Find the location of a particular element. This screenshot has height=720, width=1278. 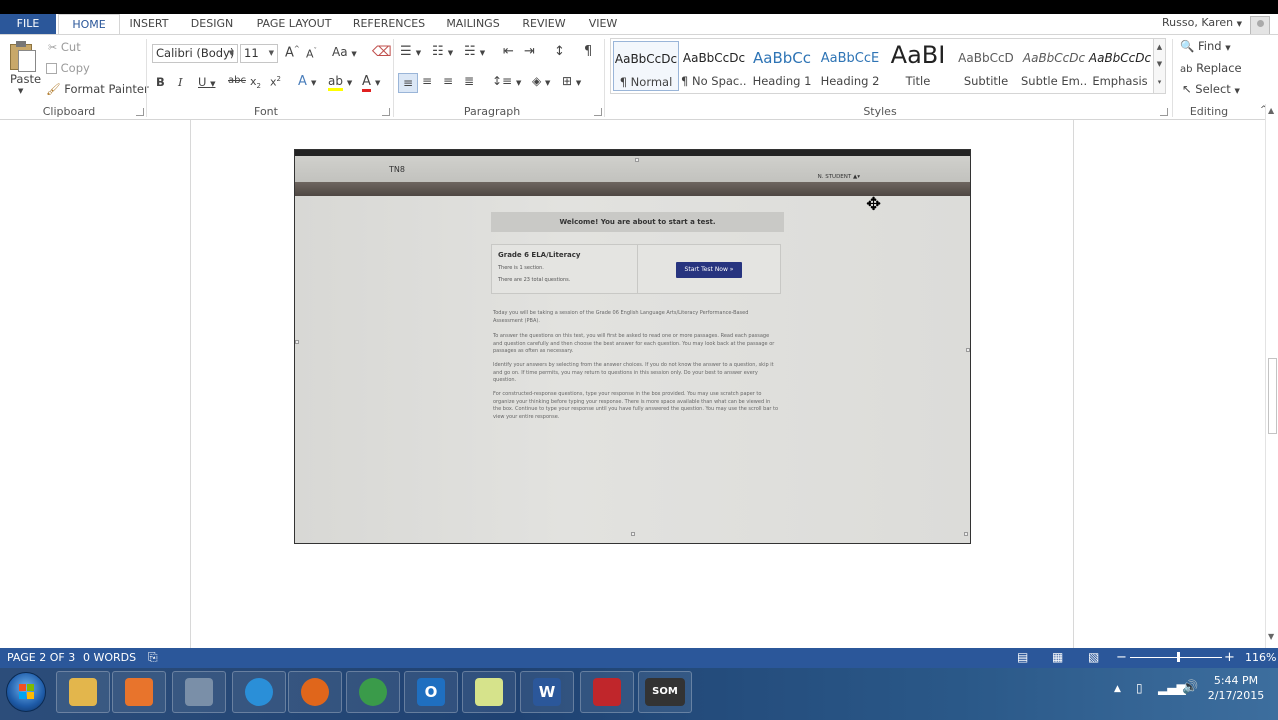

style-heading-2: AaBbCcE Heading 2 is located at coordinates (850, 66).